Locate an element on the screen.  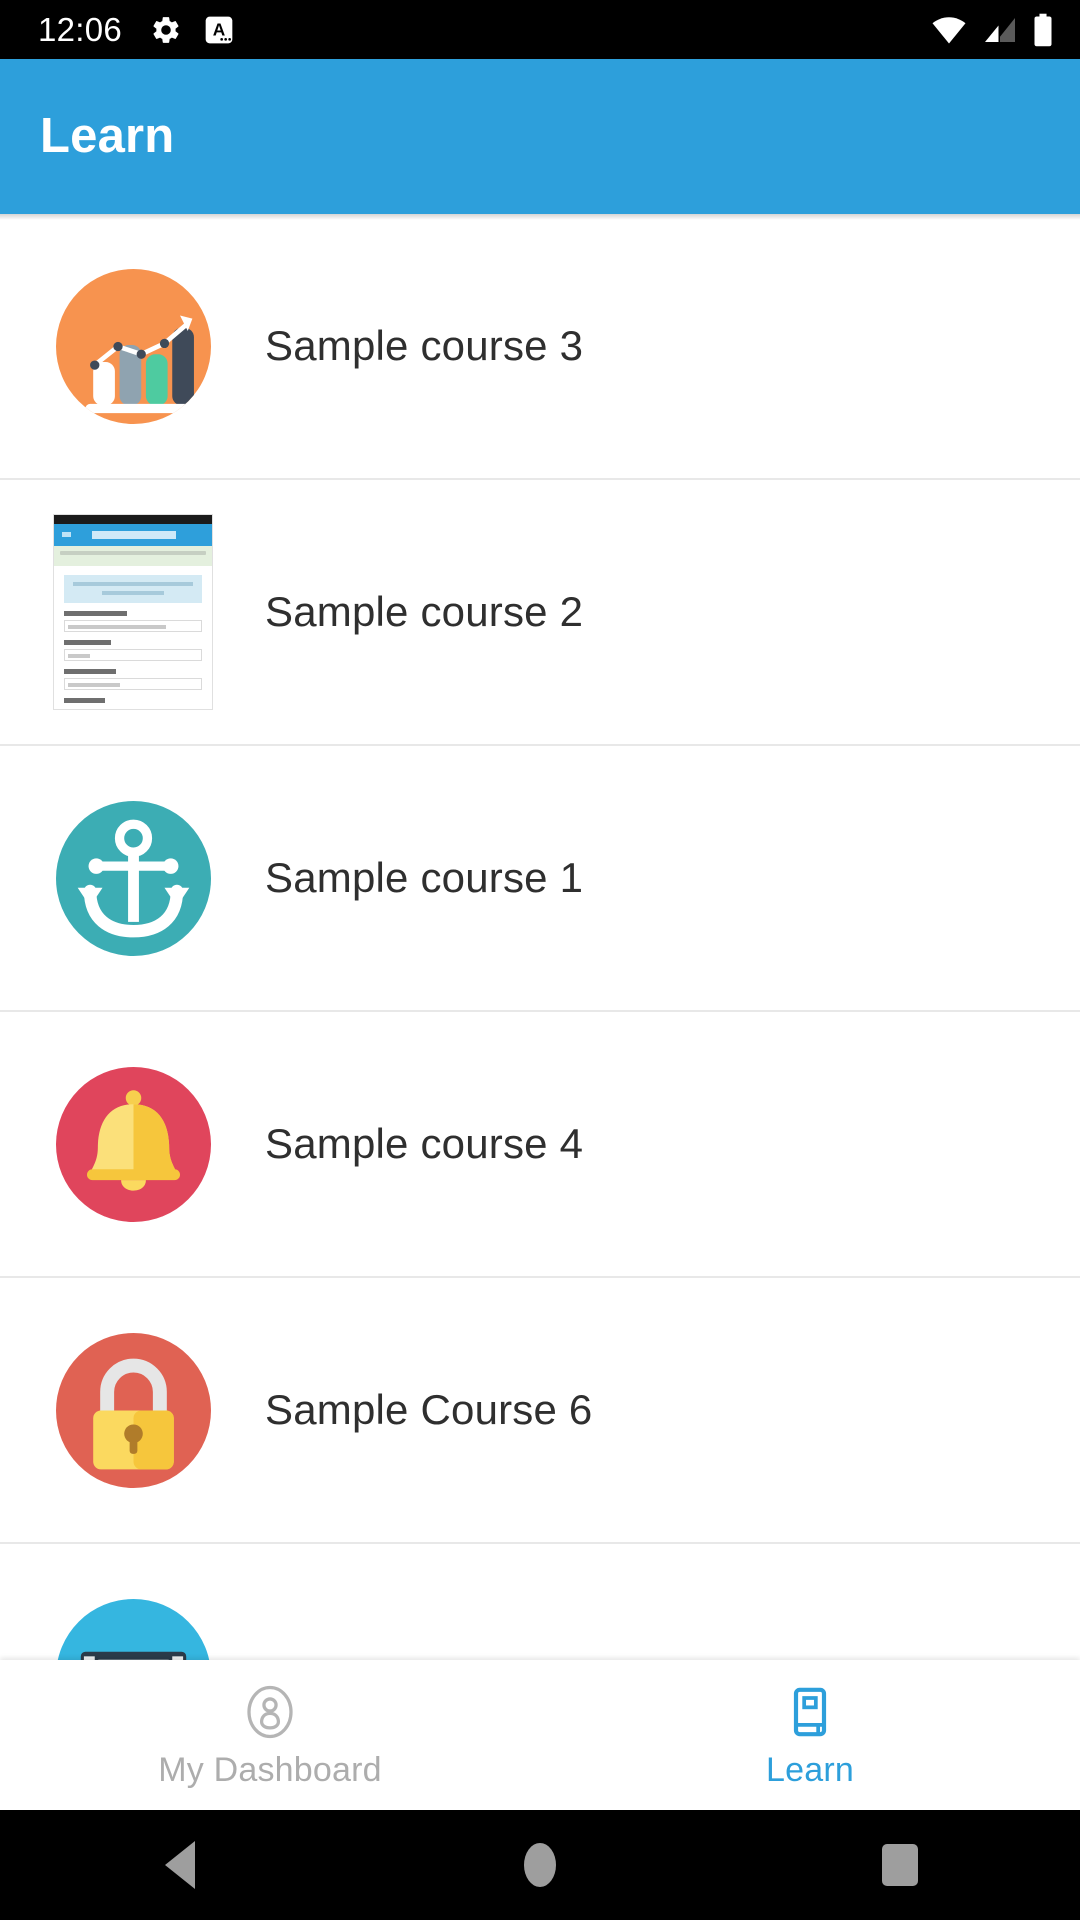
wifi-icon is located at coordinates (949, 30).